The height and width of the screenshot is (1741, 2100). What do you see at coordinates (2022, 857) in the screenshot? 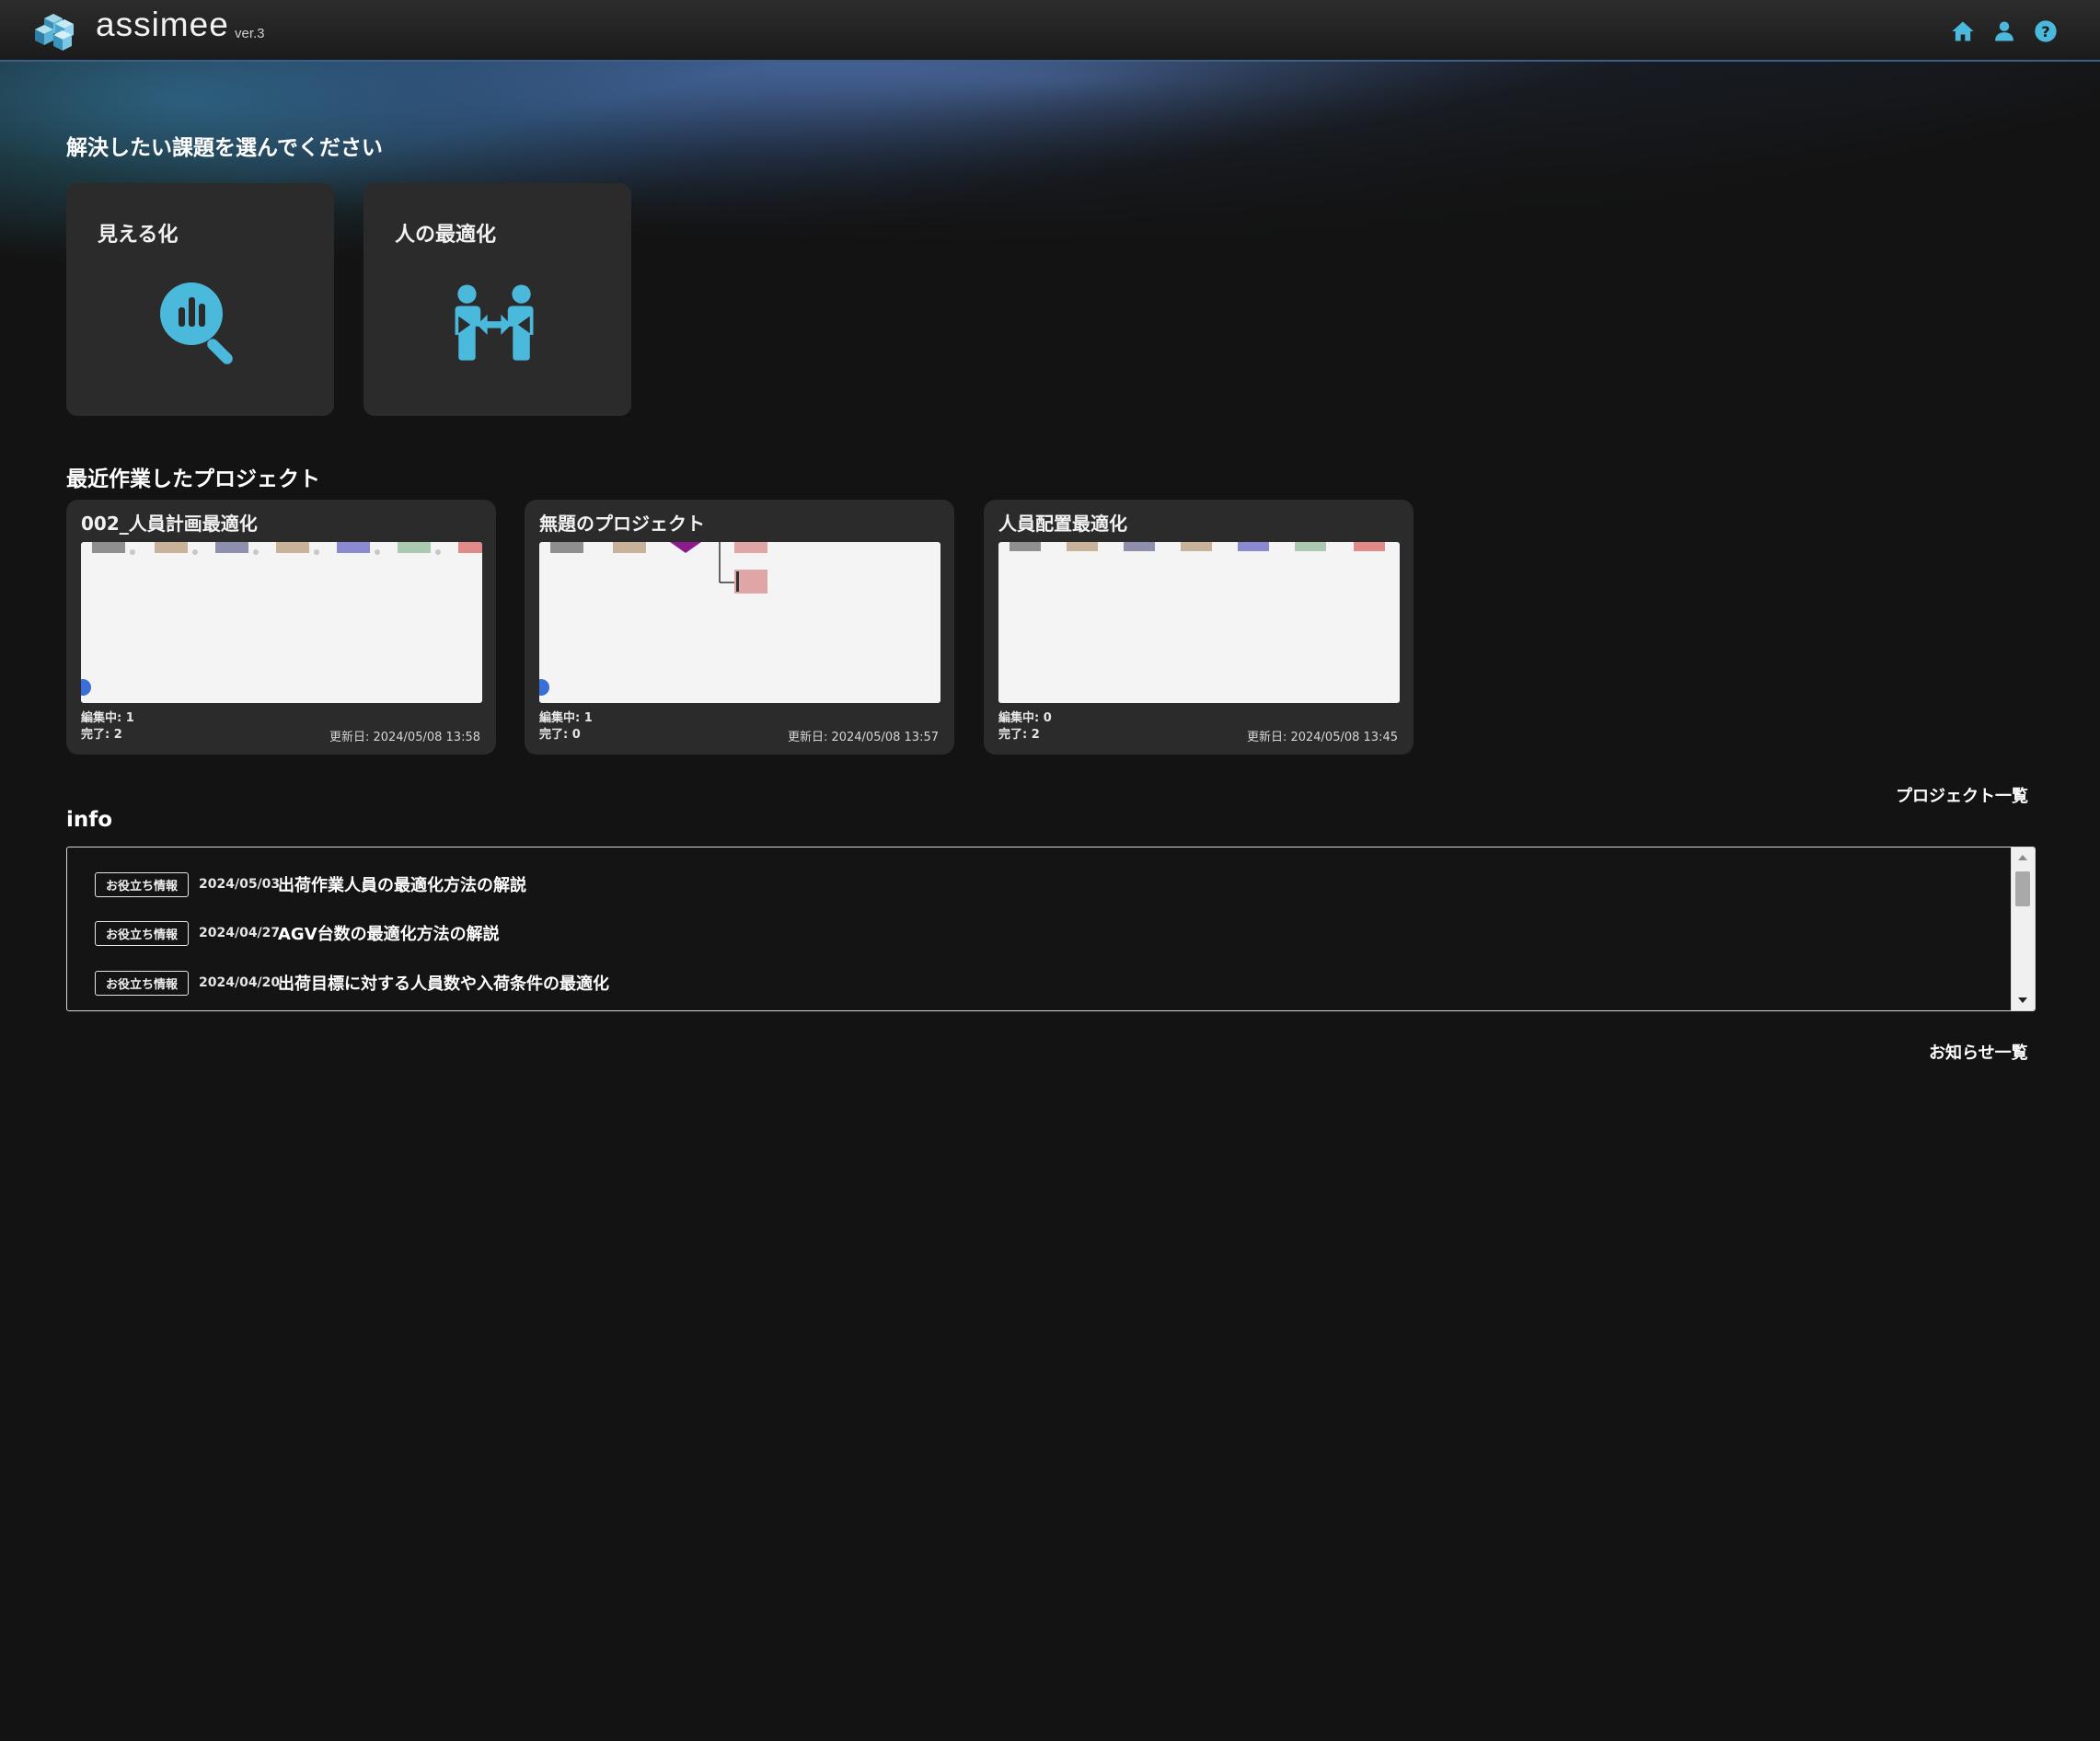
I see `scroll-up-arrow-icon` at bounding box center [2022, 857].